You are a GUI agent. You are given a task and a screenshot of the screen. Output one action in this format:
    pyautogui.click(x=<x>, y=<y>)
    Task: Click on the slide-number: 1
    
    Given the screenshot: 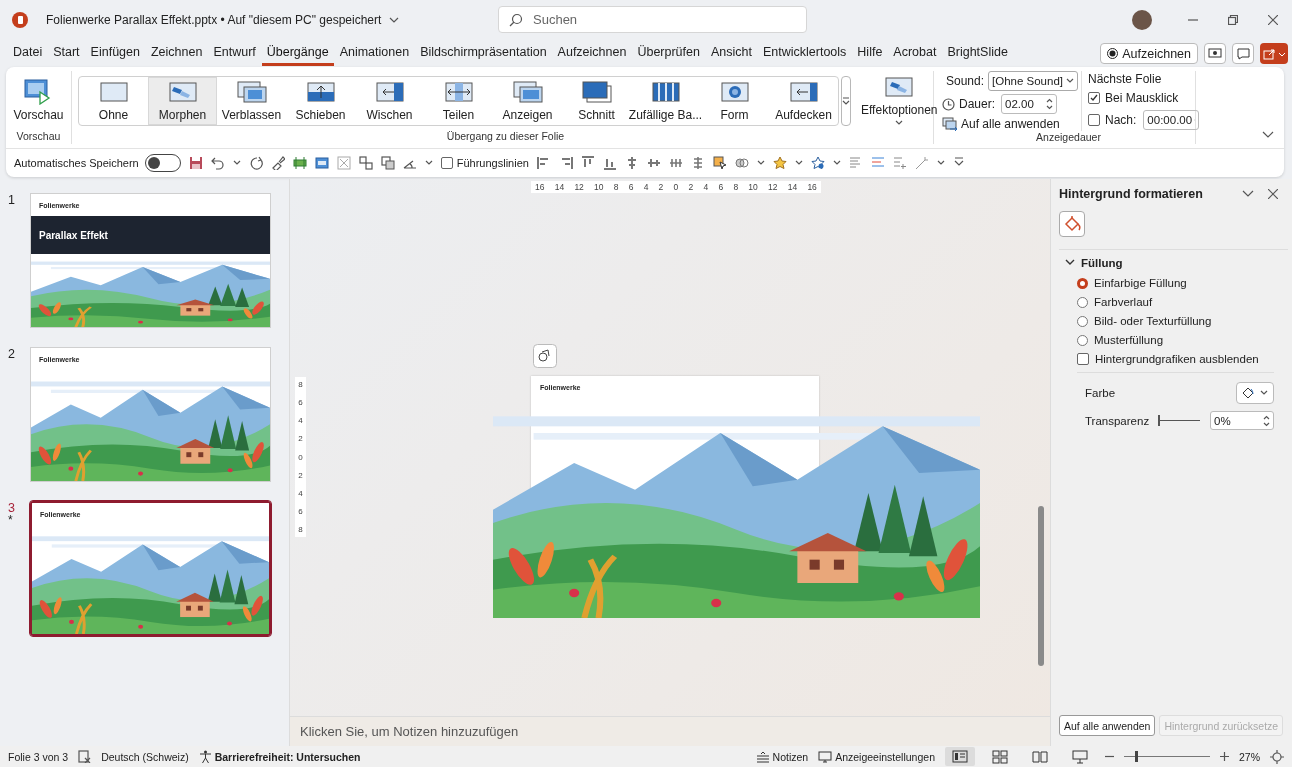 What is the action you would take?
    pyautogui.click(x=11, y=200)
    